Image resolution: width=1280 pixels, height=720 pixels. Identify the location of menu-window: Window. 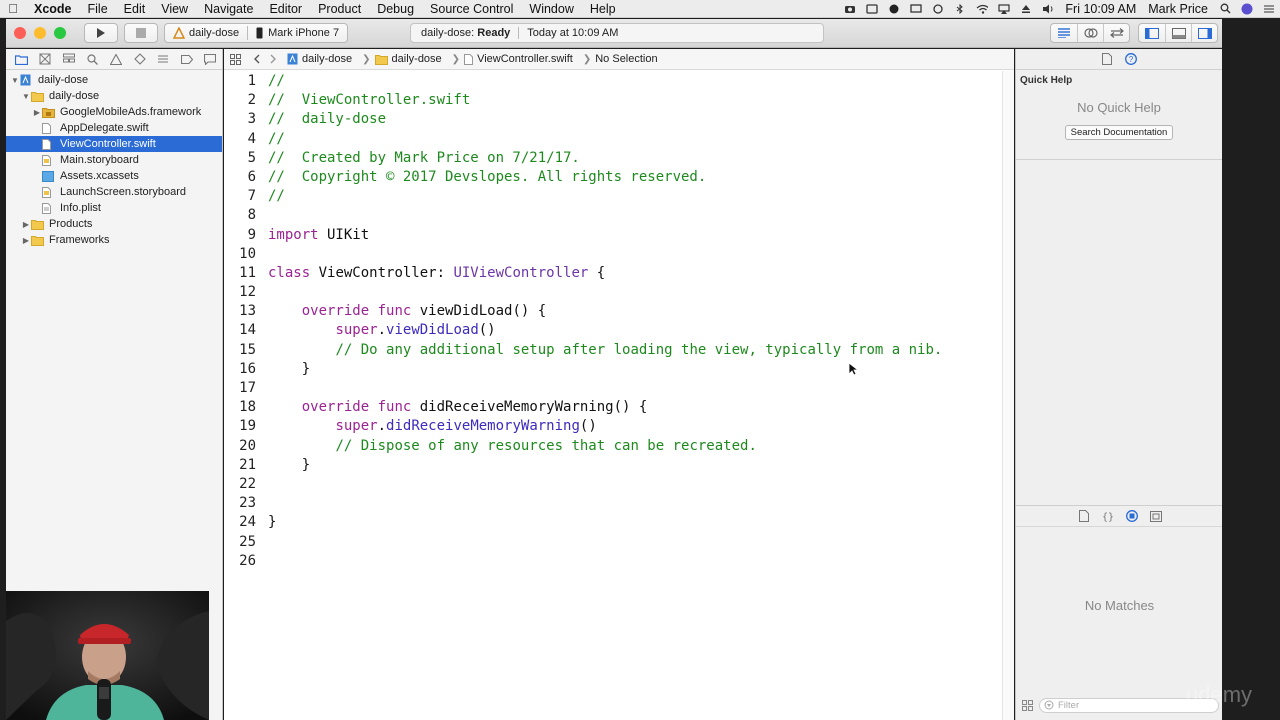
(551, 9).